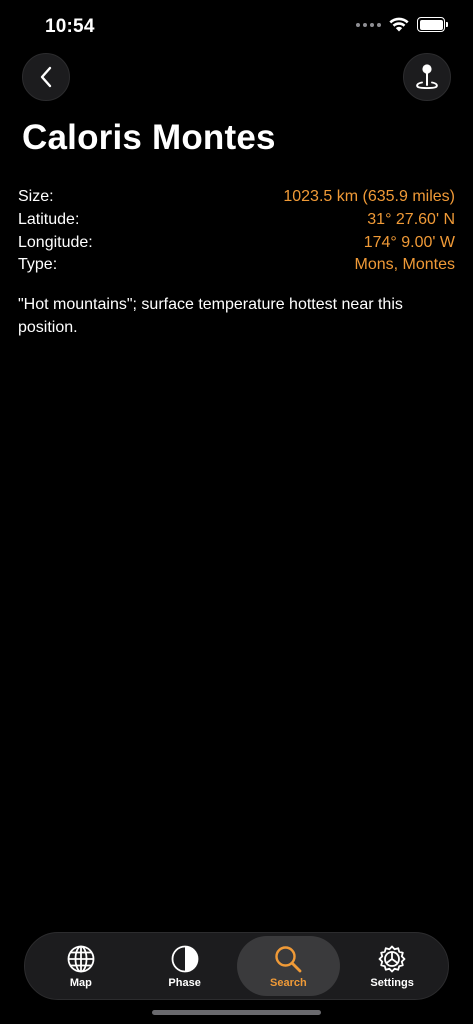 This screenshot has width=473, height=1024. What do you see at coordinates (38, 265) in the screenshot?
I see `detail-label: Type:` at bounding box center [38, 265].